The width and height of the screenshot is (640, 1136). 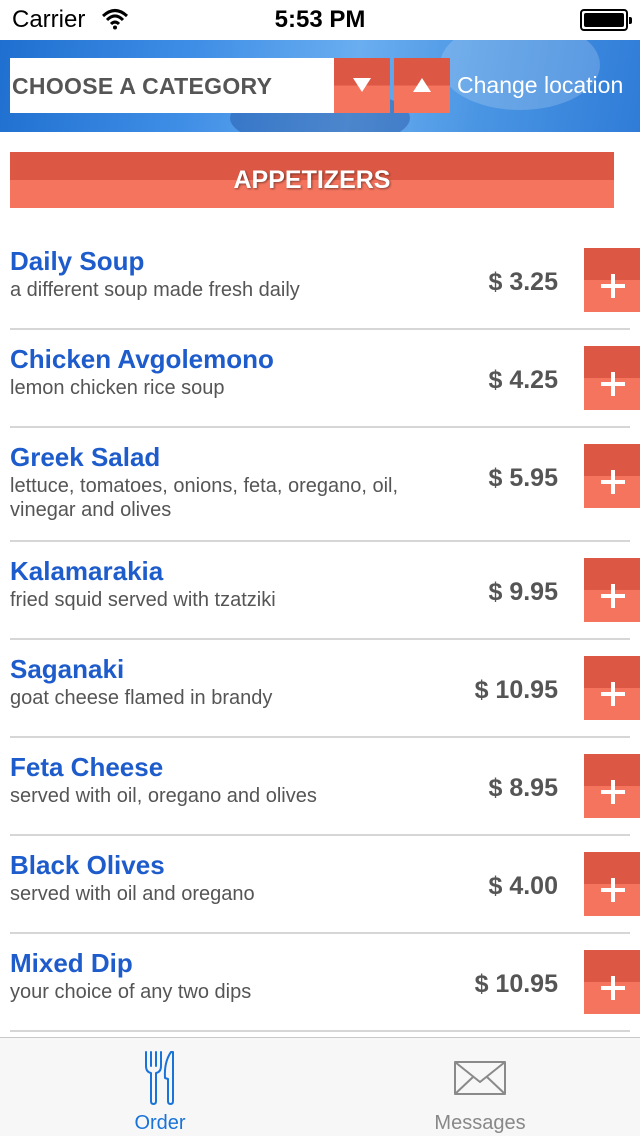 I want to click on menu-item-price: $ 4.00, so click(x=523, y=886).